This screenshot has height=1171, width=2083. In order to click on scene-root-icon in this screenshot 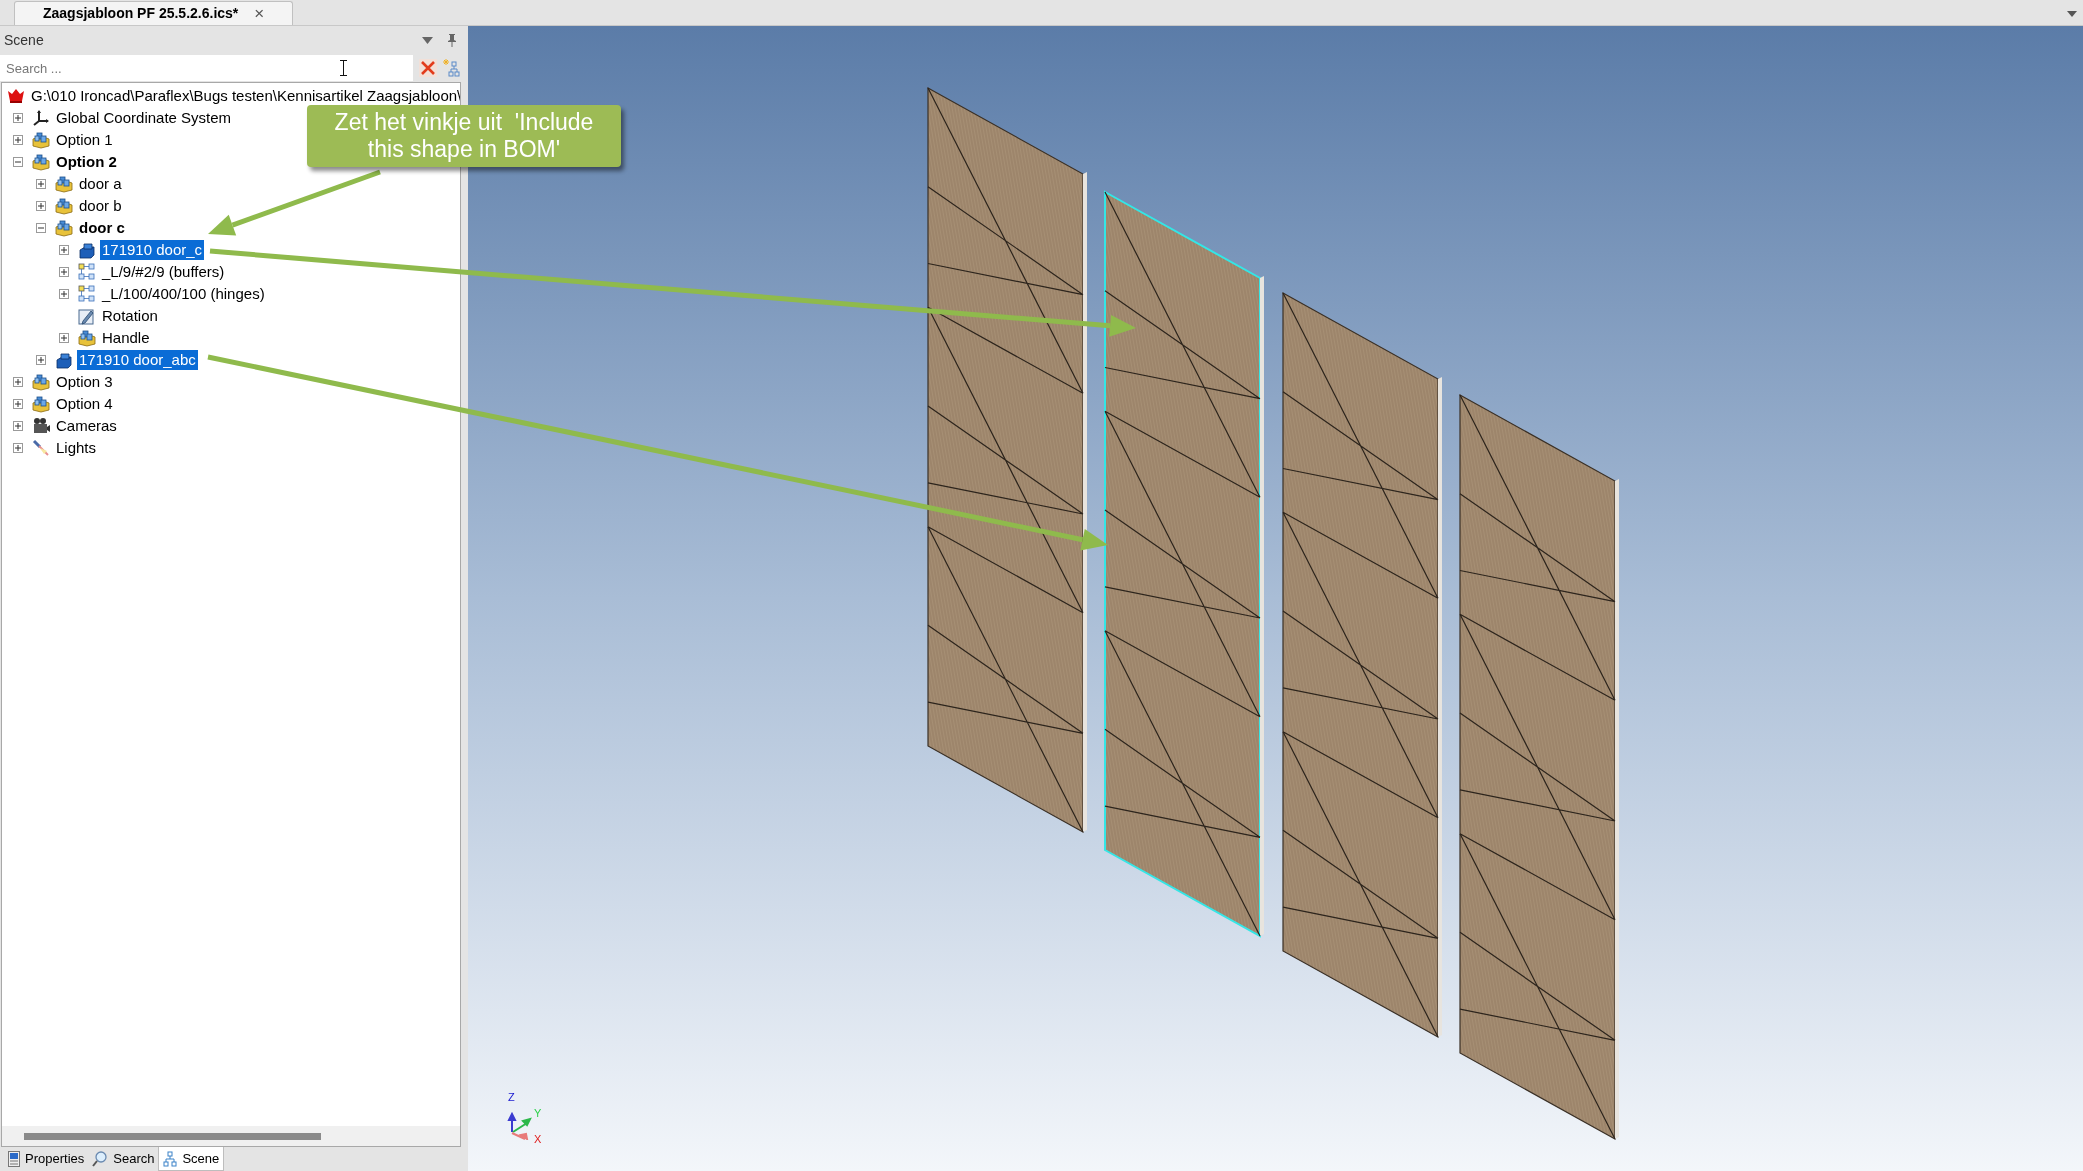, I will do `click(16, 96)`.